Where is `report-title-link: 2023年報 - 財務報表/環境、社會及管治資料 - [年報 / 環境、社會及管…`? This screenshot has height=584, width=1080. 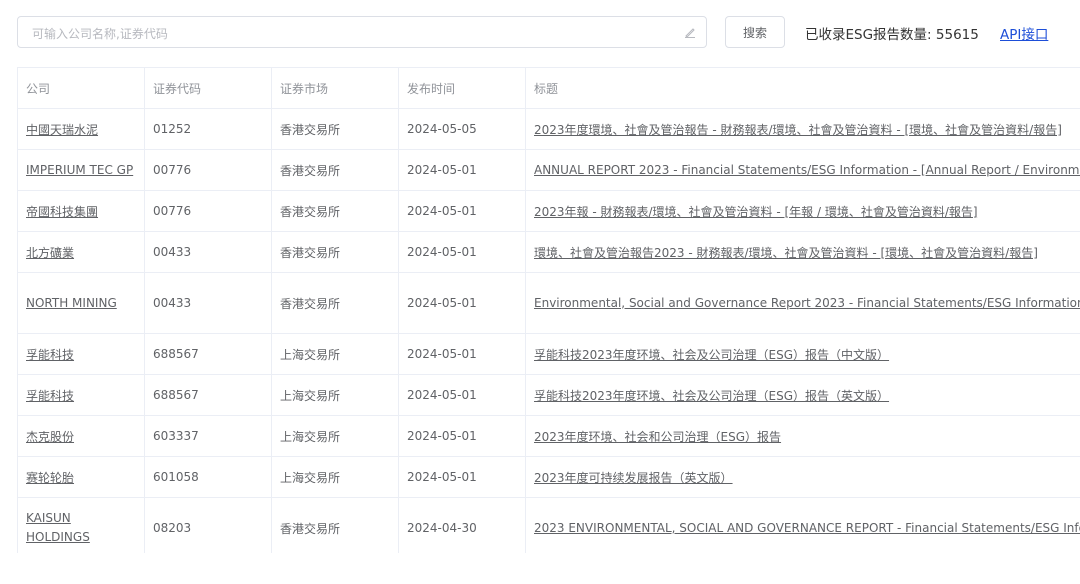 report-title-link: 2023年報 - 財務報表/環境、社會及管治資料 - [年報 / 環境、社會及管… is located at coordinates (756, 212).